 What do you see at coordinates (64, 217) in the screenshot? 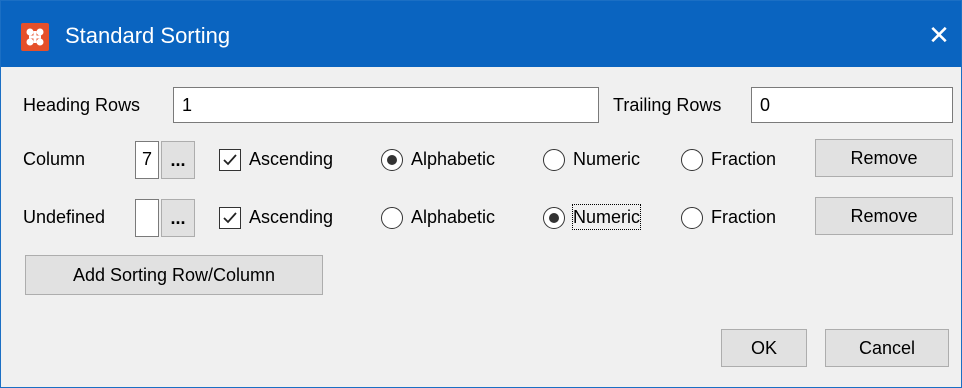
I see `sort-row-name: Undefined` at bounding box center [64, 217].